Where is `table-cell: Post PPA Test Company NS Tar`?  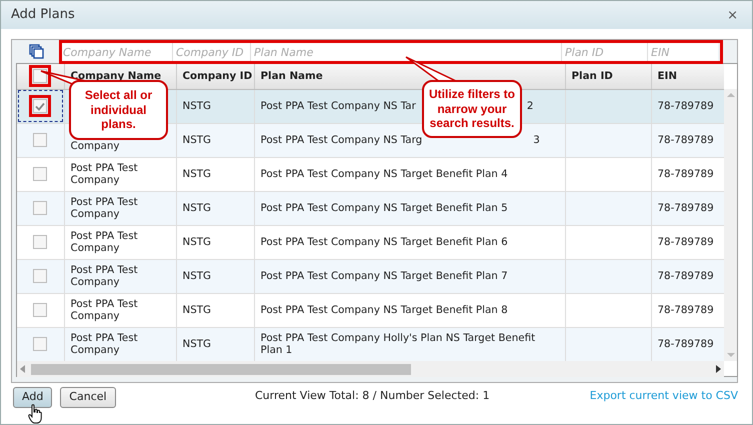
table-cell: Post PPA Test Company NS Tar is located at coordinates (338, 106).